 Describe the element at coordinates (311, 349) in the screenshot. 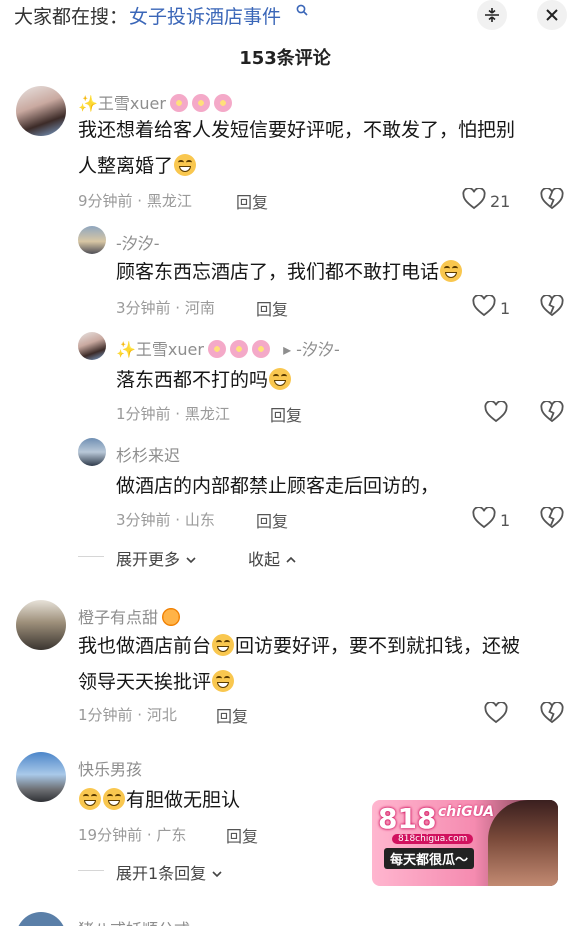

I see `reply-to-label: ▸ -汐汐-` at that location.